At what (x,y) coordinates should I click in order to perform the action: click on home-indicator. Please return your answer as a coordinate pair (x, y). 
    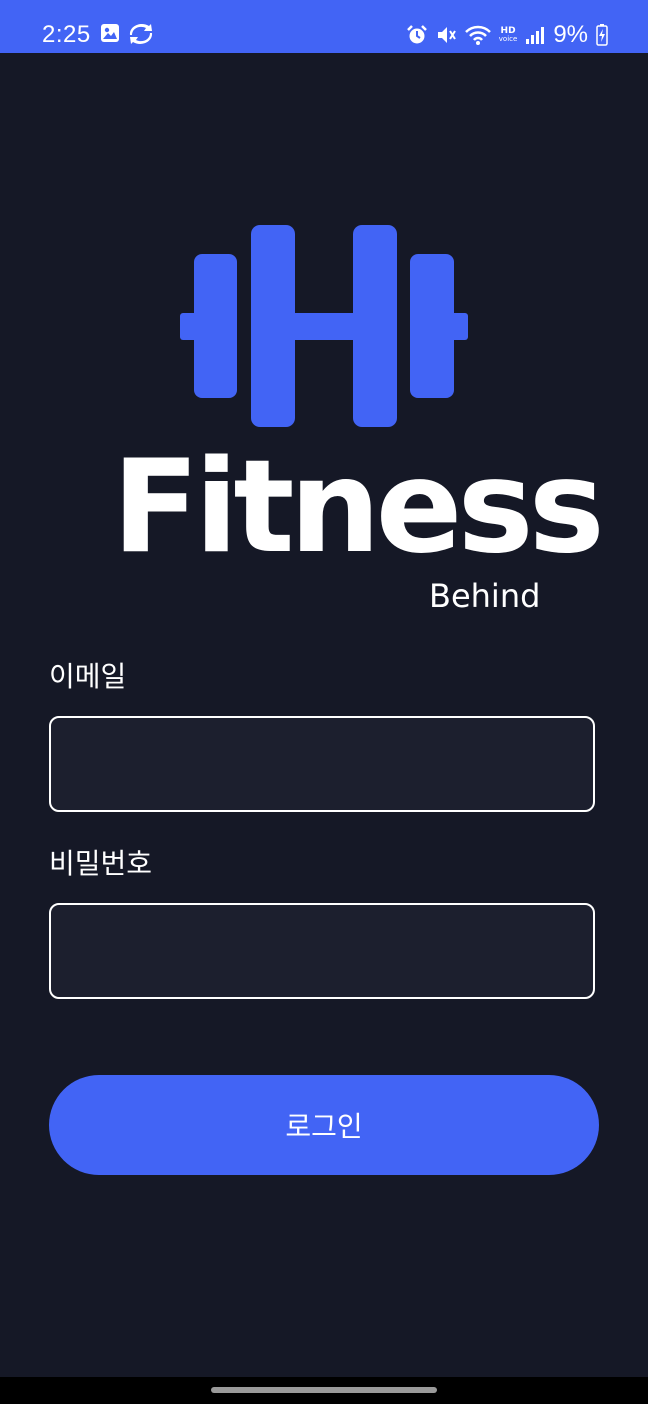
    Looking at the image, I should click on (324, 1390).